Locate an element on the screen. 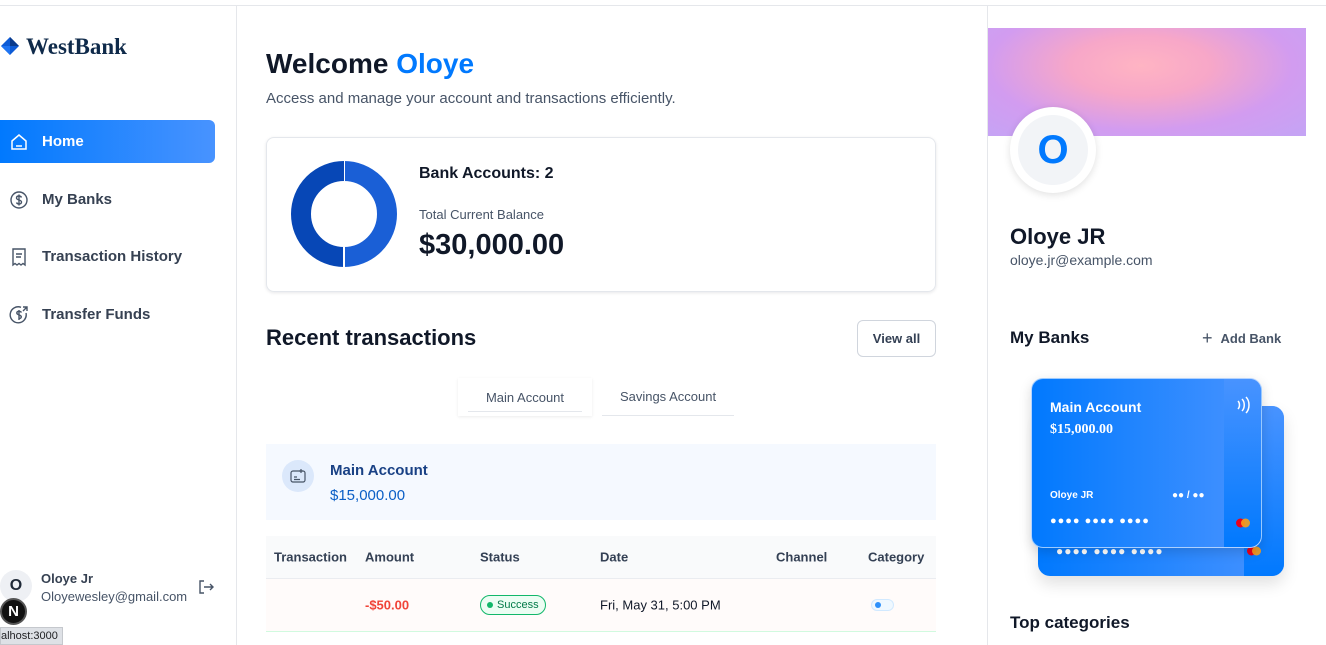 This screenshot has height=645, width=1326. total-balance-value: $30,000.00 is located at coordinates (492, 245).